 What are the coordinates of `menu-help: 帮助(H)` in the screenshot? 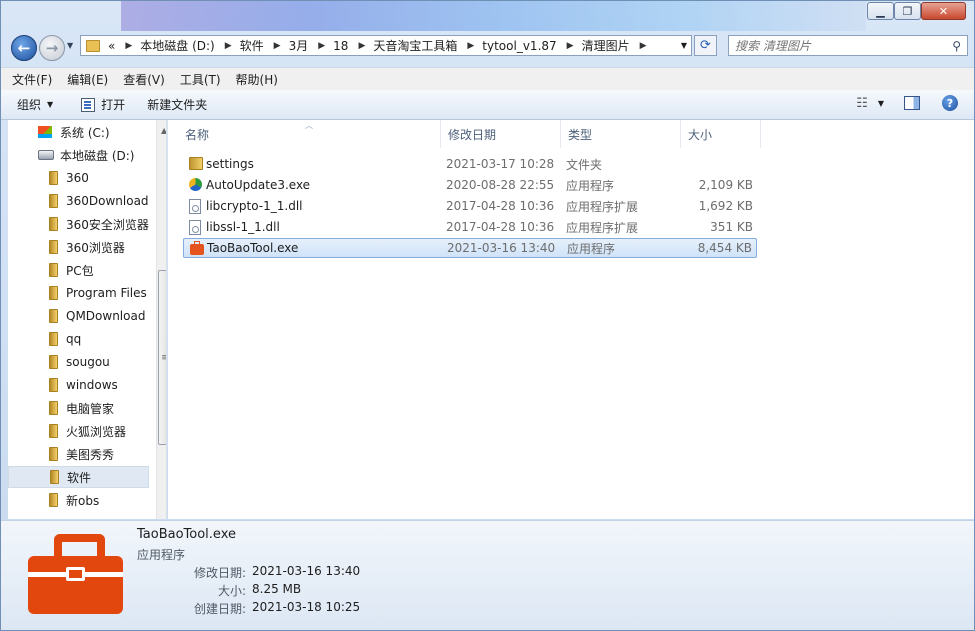 It's located at (257, 79).